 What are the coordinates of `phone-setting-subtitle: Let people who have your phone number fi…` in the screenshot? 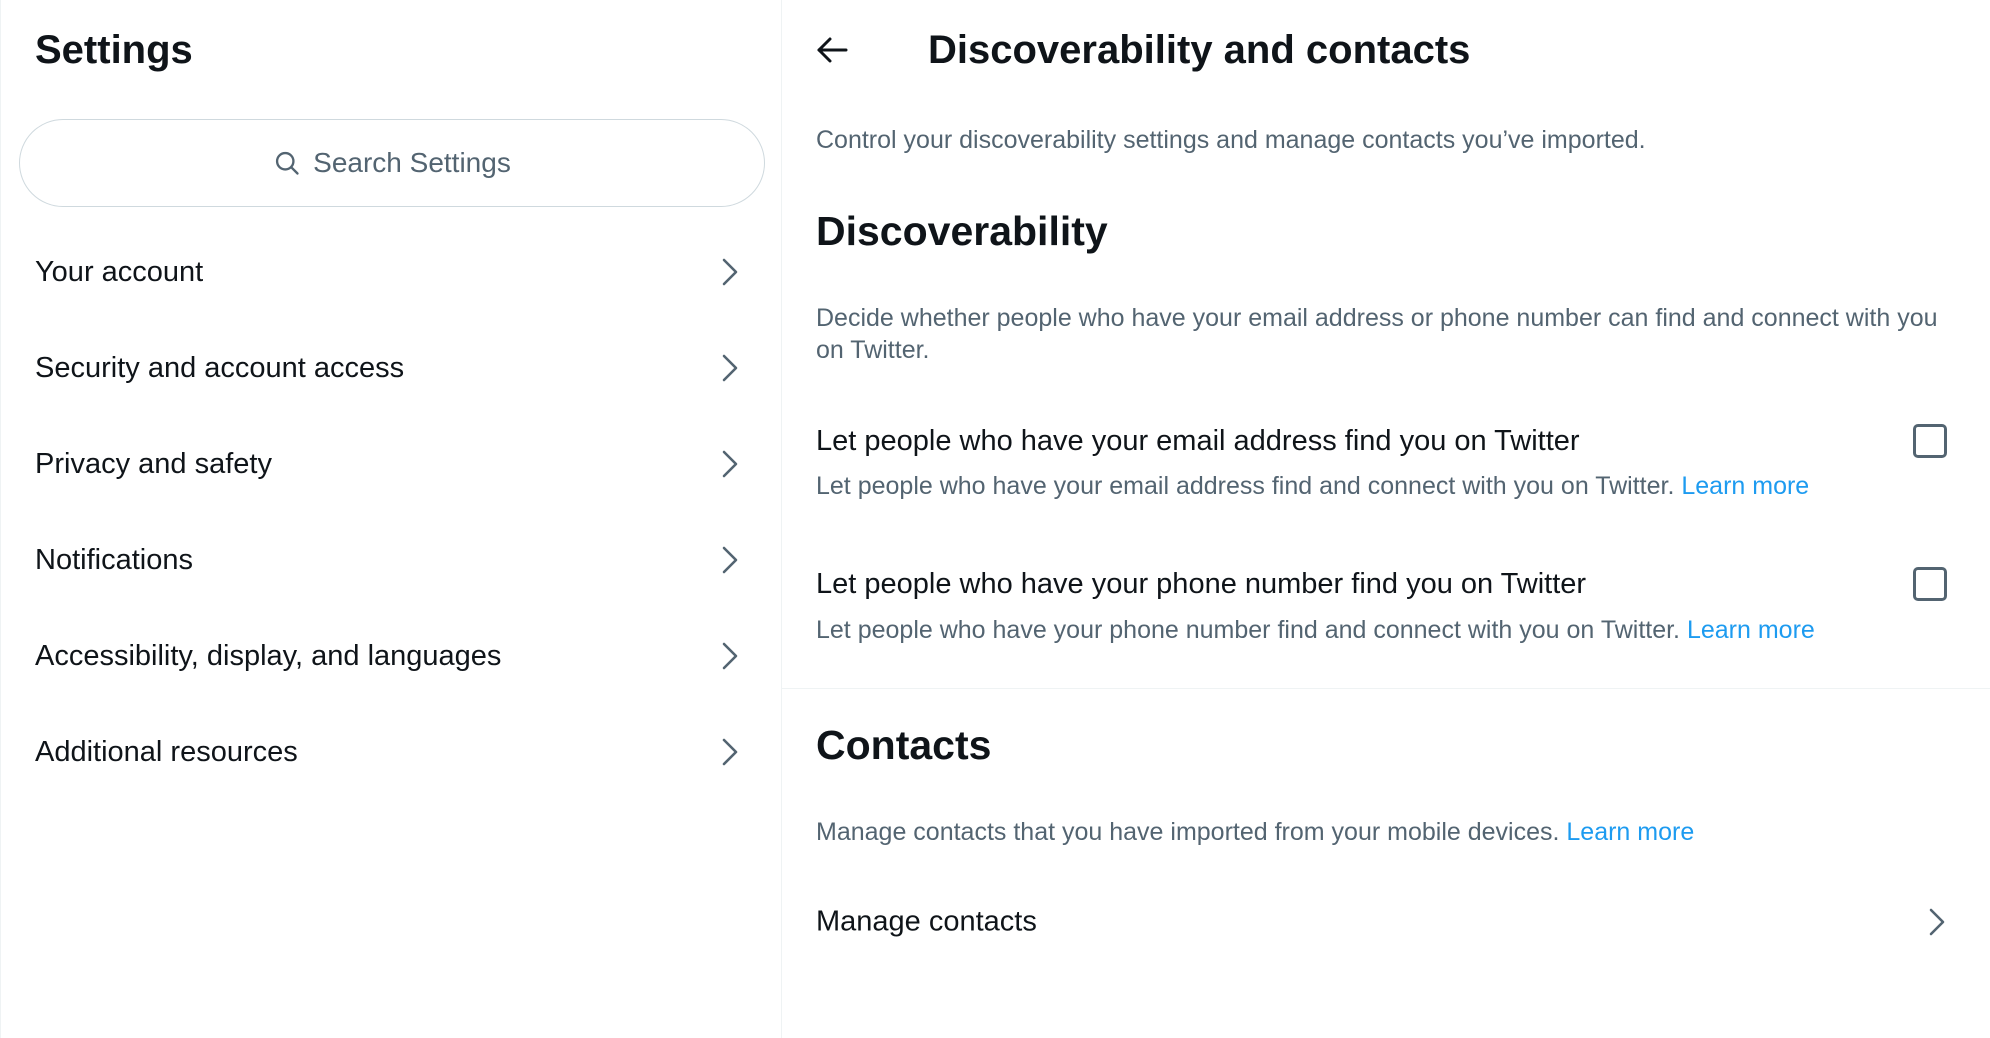 It's located at (1315, 630).